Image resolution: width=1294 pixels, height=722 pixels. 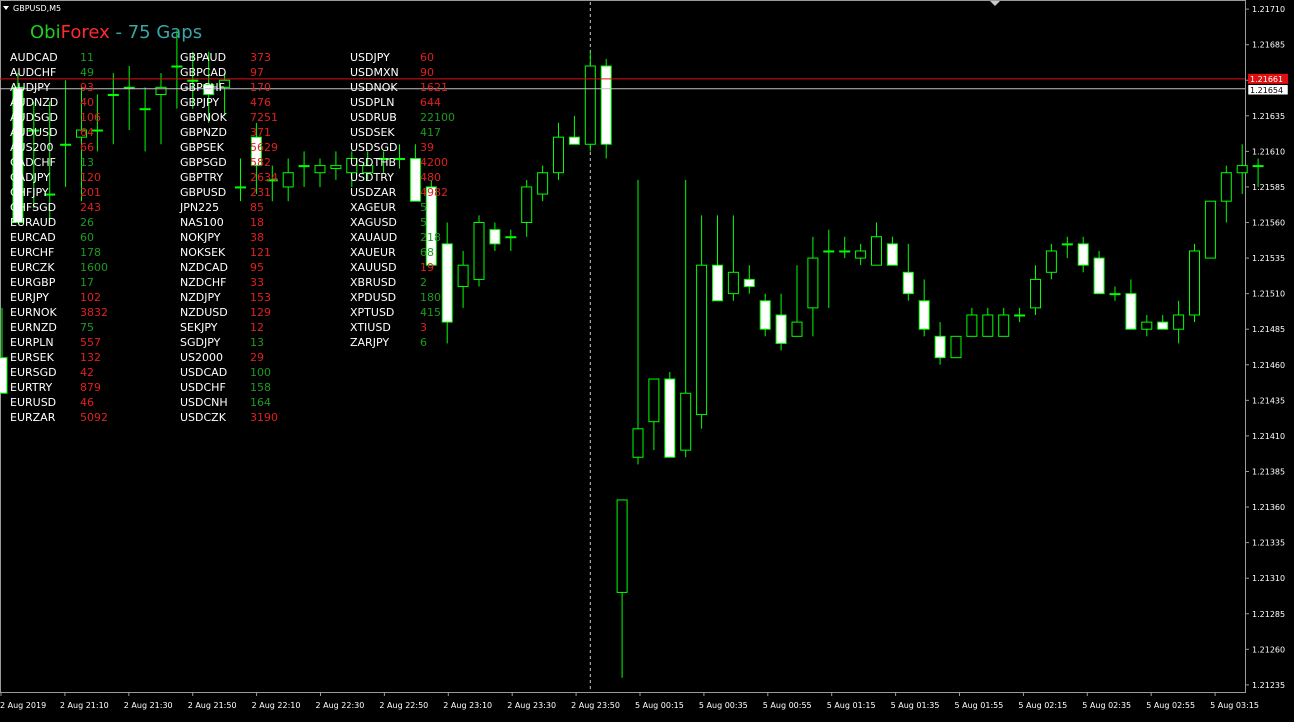 What do you see at coordinates (203, 282) in the screenshot?
I see `gap-symbol: NZDCHF` at bounding box center [203, 282].